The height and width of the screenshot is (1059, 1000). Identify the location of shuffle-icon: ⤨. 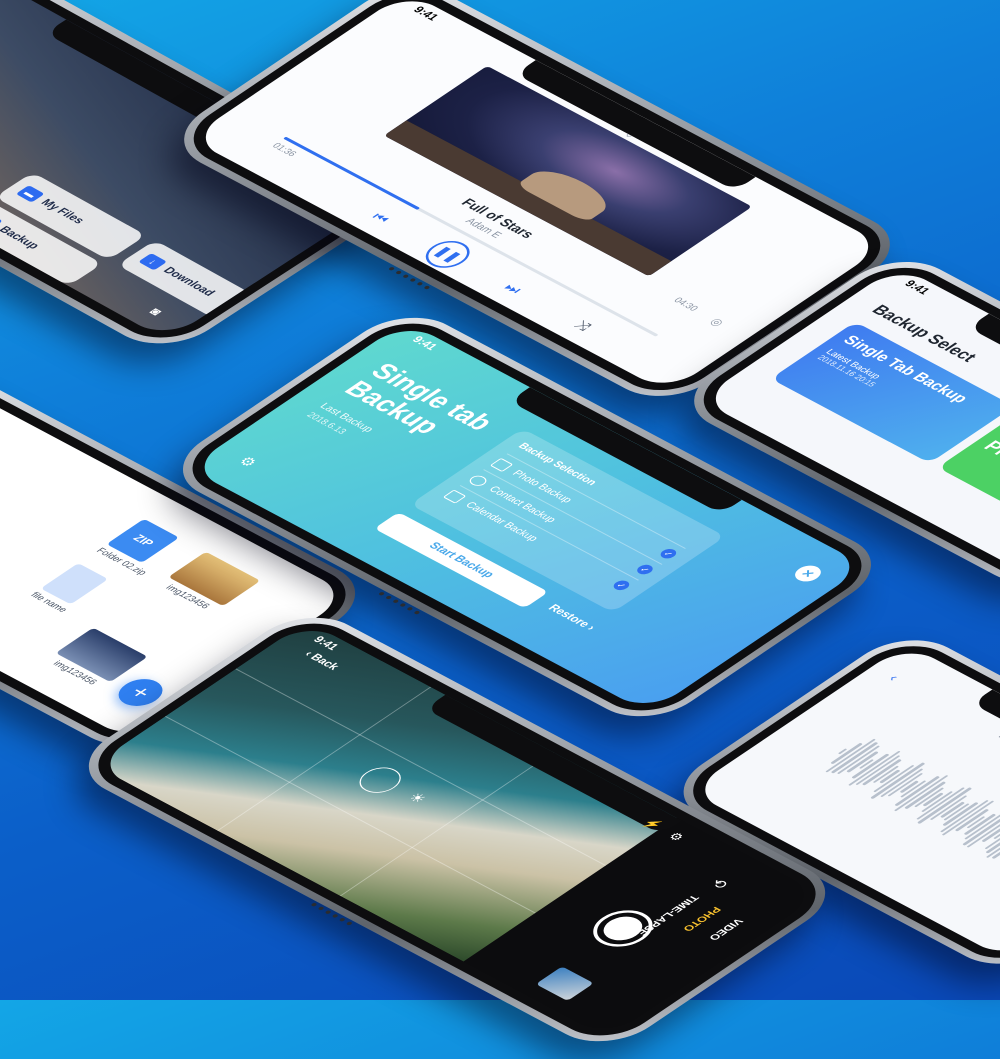
(583, 326).